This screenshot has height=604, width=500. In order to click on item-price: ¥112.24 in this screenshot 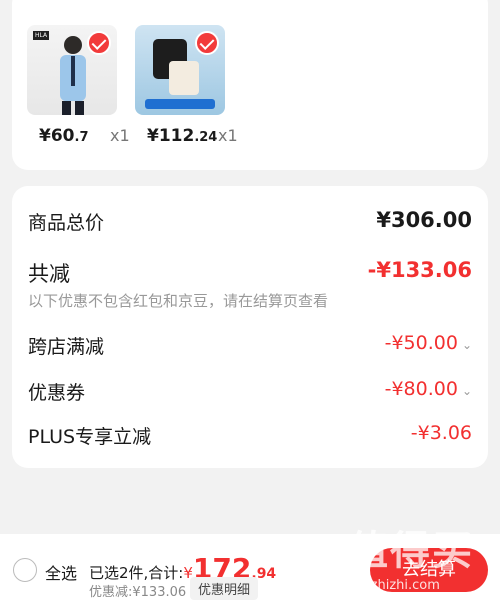, I will do `click(182, 136)`.